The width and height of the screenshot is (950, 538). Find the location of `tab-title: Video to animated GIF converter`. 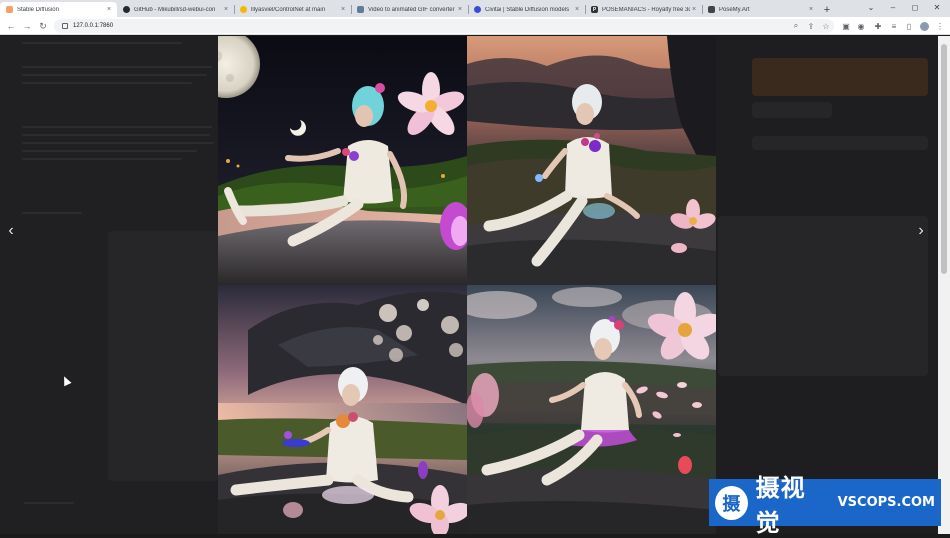

tab-title: Video to animated GIF converter is located at coordinates (411, 9).